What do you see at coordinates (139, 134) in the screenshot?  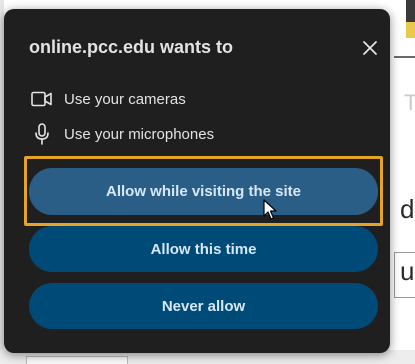 I see `permission-microphone-label: Use your microphones` at bounding box center [139, 134].